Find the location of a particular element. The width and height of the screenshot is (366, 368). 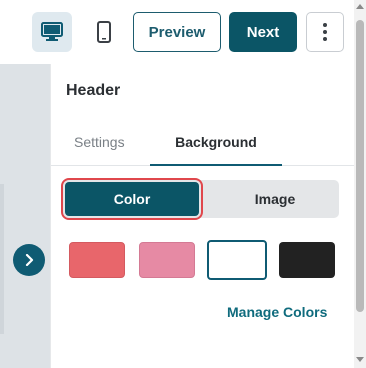

color-swatch-pink is located at coordinates (167, 260).